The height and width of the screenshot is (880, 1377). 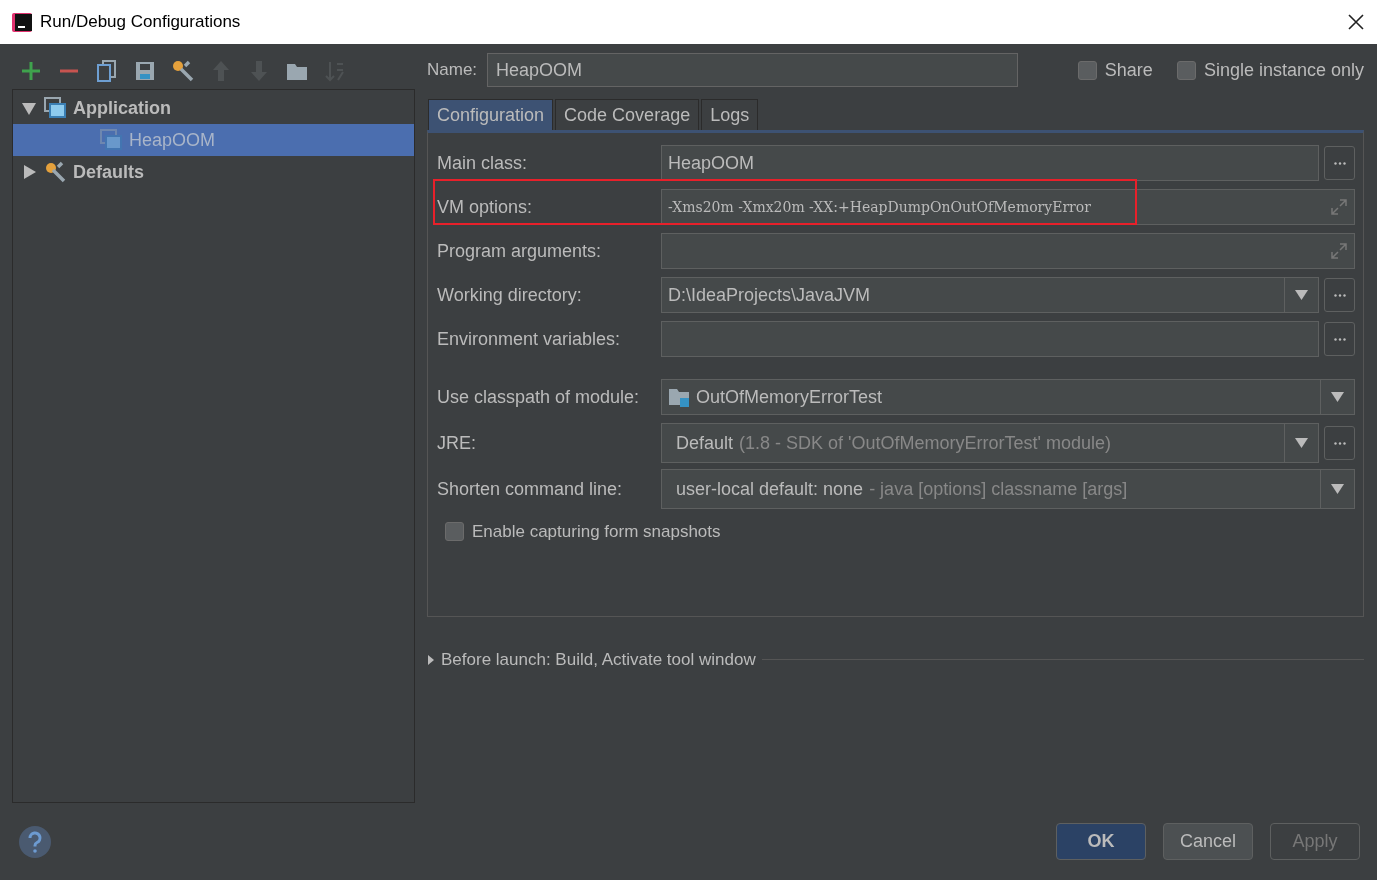 I want to click on checkbox-label: Single instance only, so click(x=1283, y=70).